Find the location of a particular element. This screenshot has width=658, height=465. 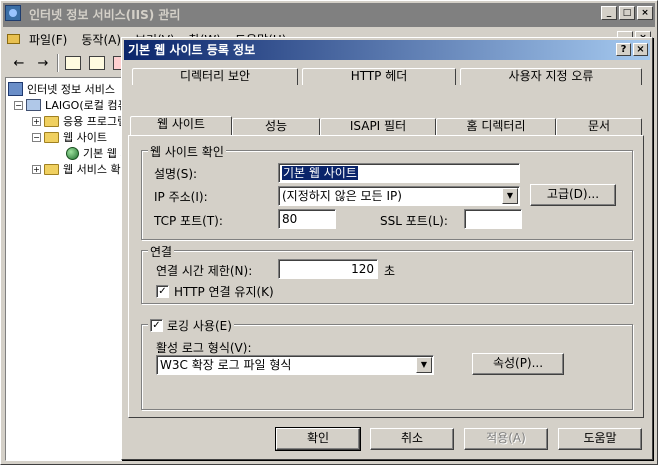

timeout-label: 연결 시간 제한(N): is located at coordinates (204, 271).